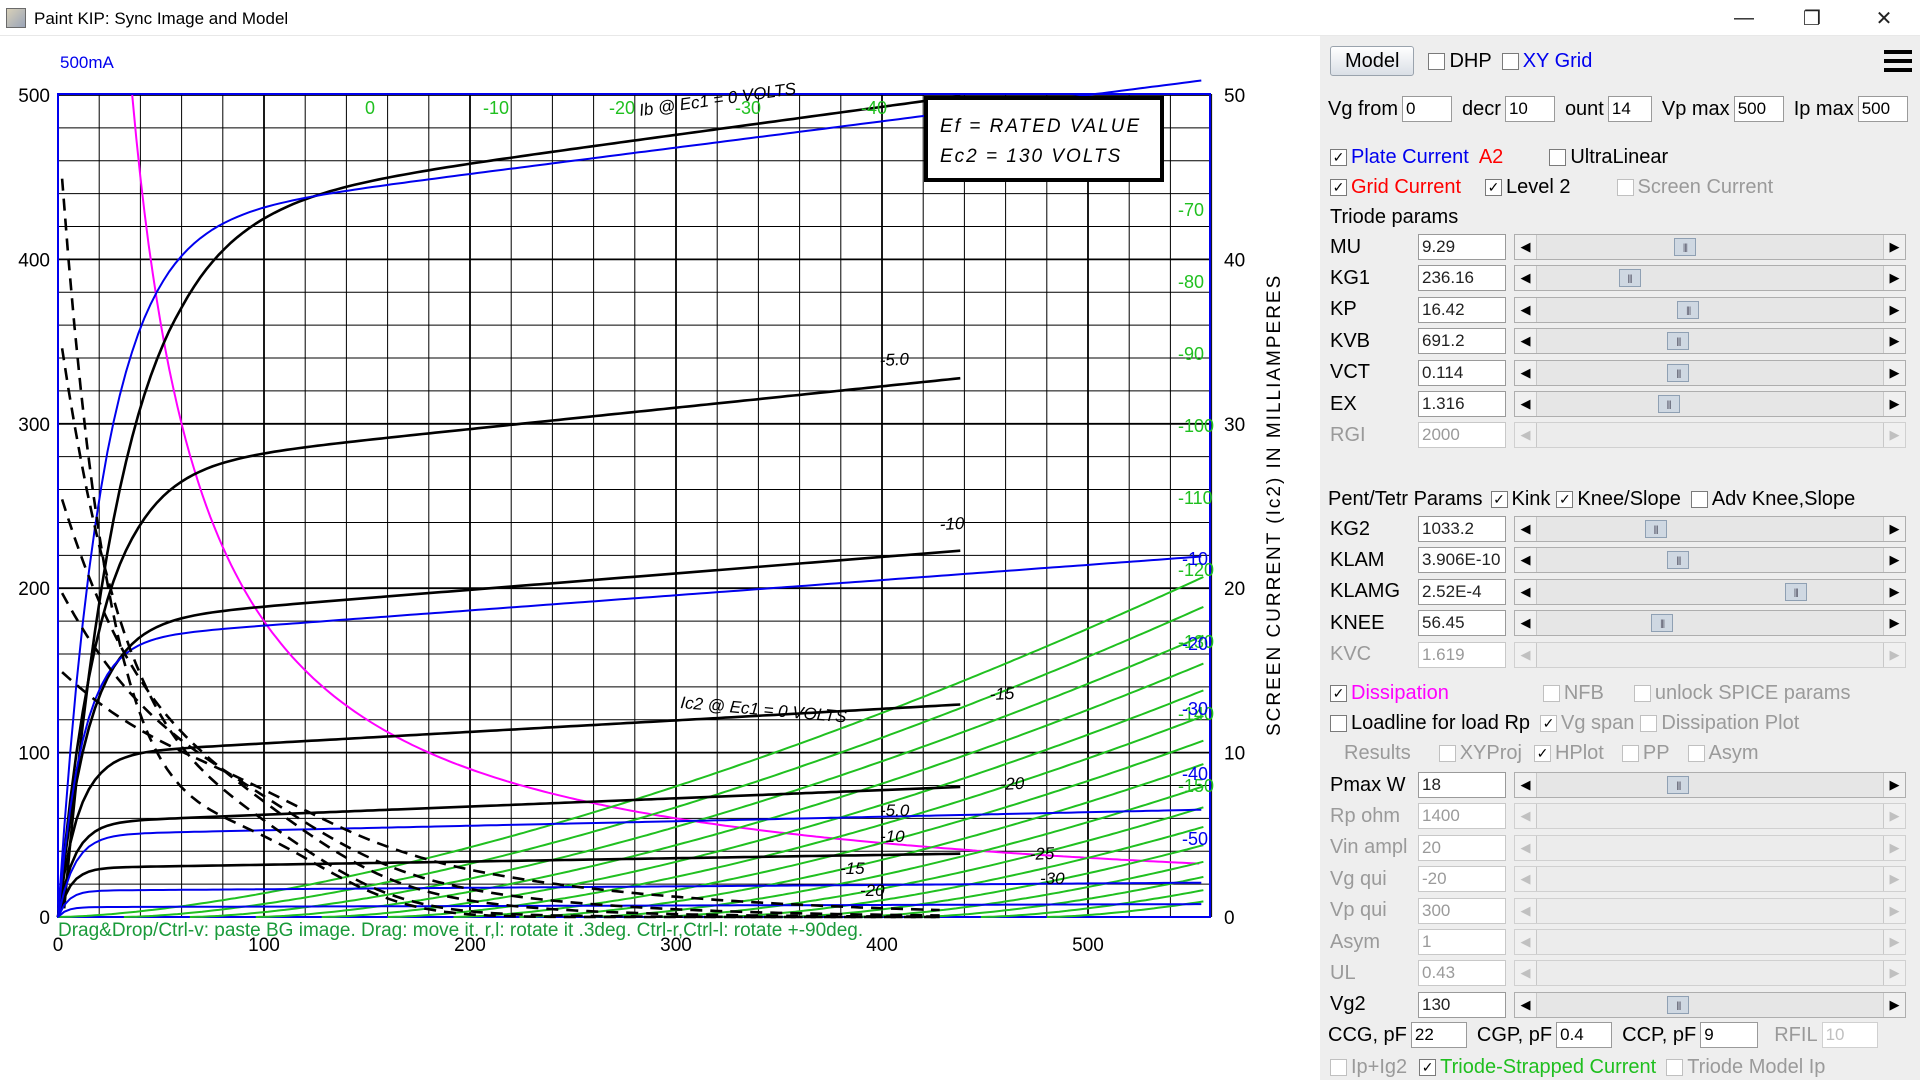 This screenshot has width=1920, height=1082. What do you see at coordinates (1568, 753) in the screenshot?
I see `hplot-checkbox: ✓ HPlot` at bounding box center [1568, 753].